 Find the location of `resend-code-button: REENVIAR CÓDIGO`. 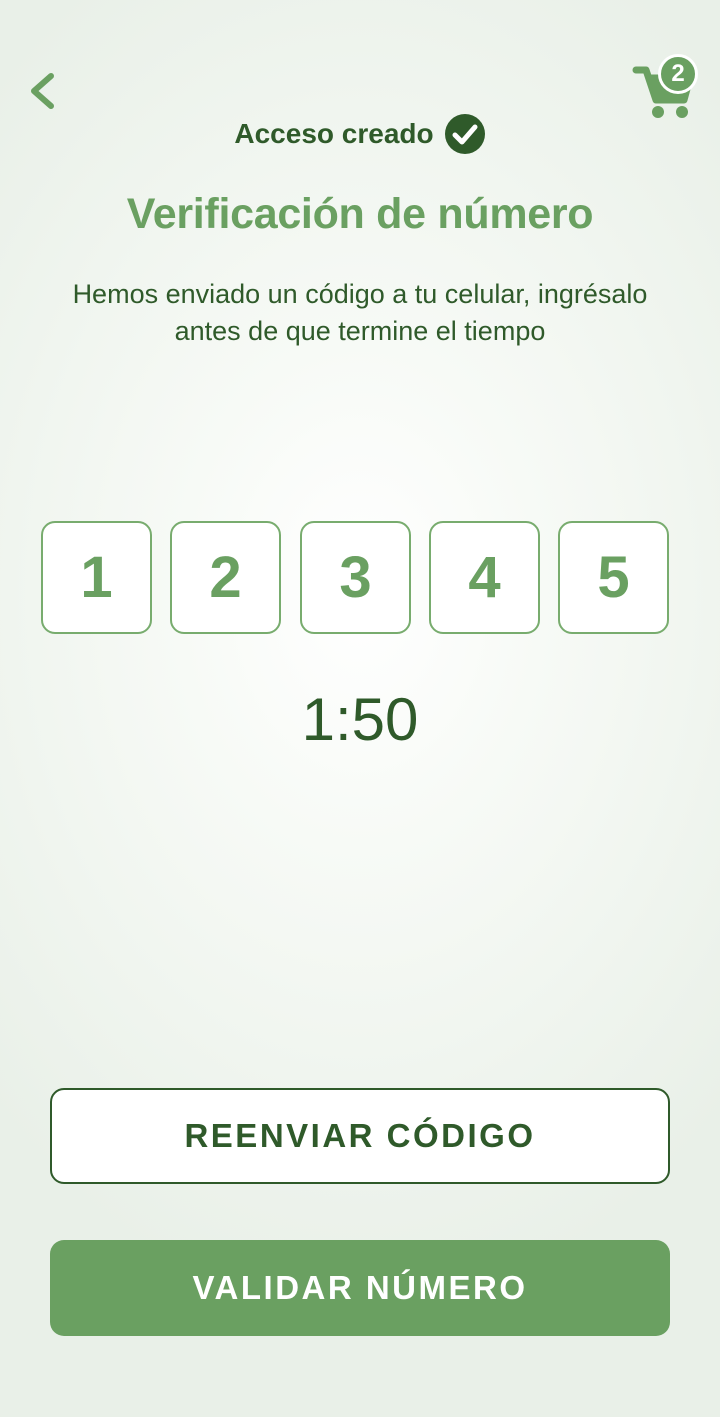

resend-code-button: REENVIAR CÓDIGO is located at coordinates (360, 1136).